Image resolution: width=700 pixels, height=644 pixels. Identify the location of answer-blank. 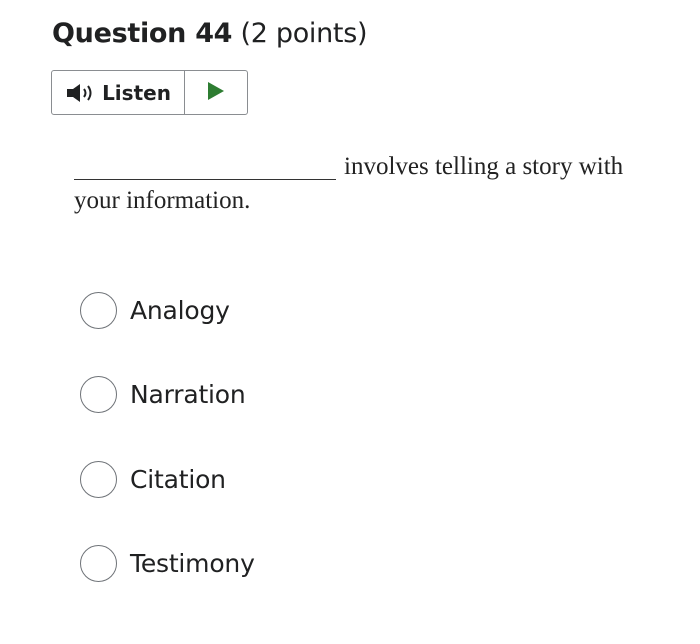
(205, 164).